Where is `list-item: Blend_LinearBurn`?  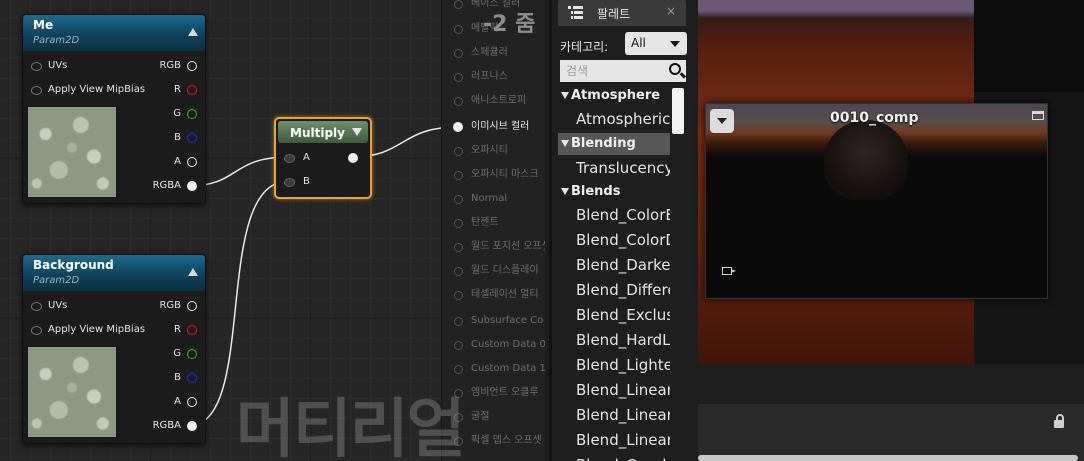
list-item: Blend_LinearBurn is located at coordinates (623, 390).